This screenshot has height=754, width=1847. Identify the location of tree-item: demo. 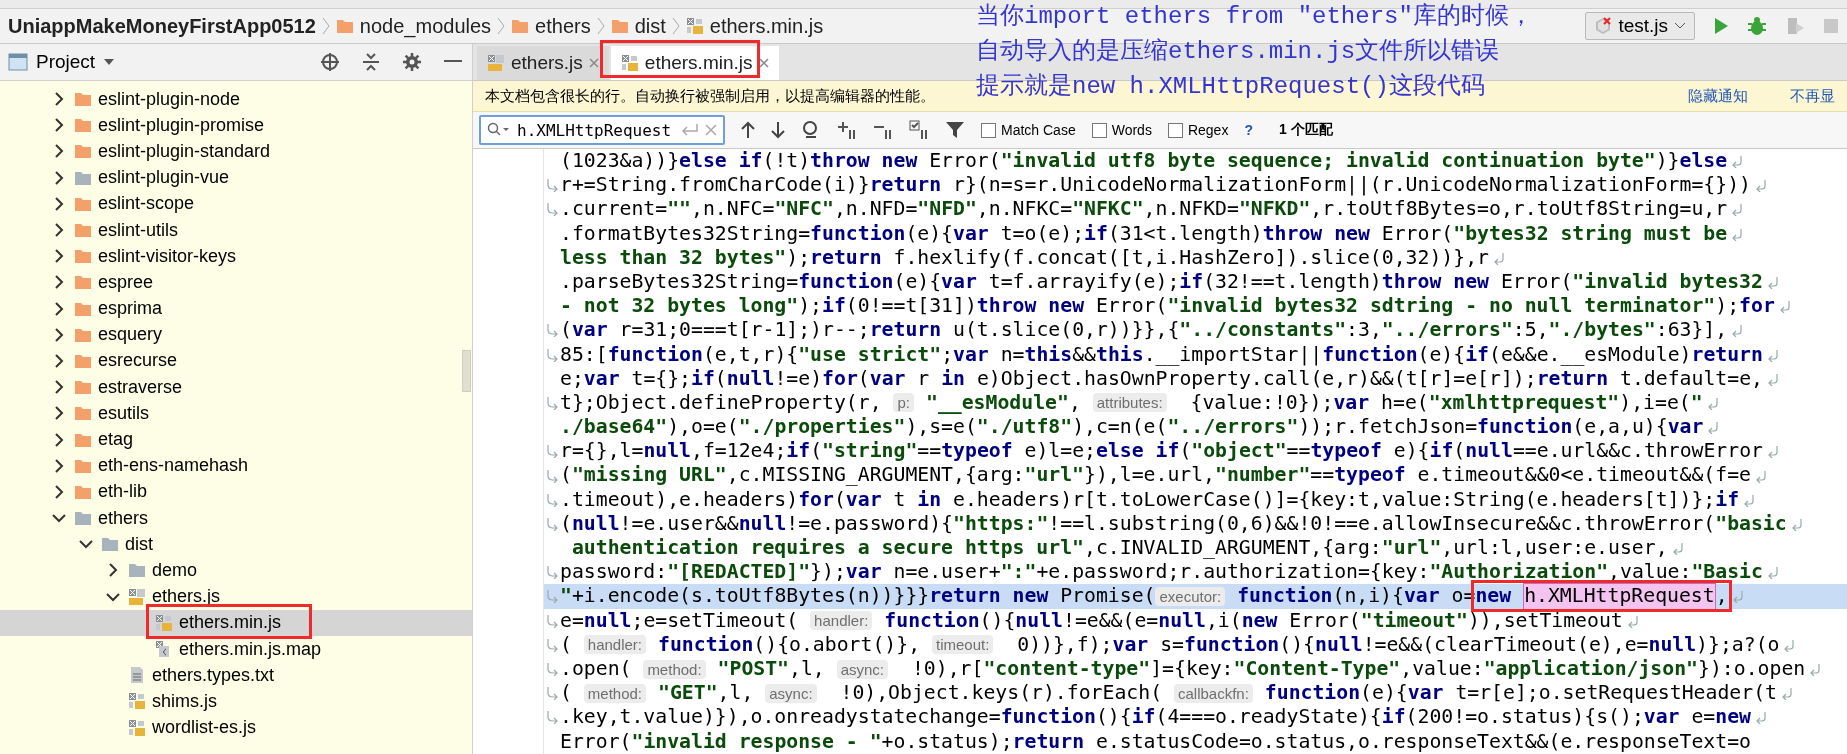
(236, 570).